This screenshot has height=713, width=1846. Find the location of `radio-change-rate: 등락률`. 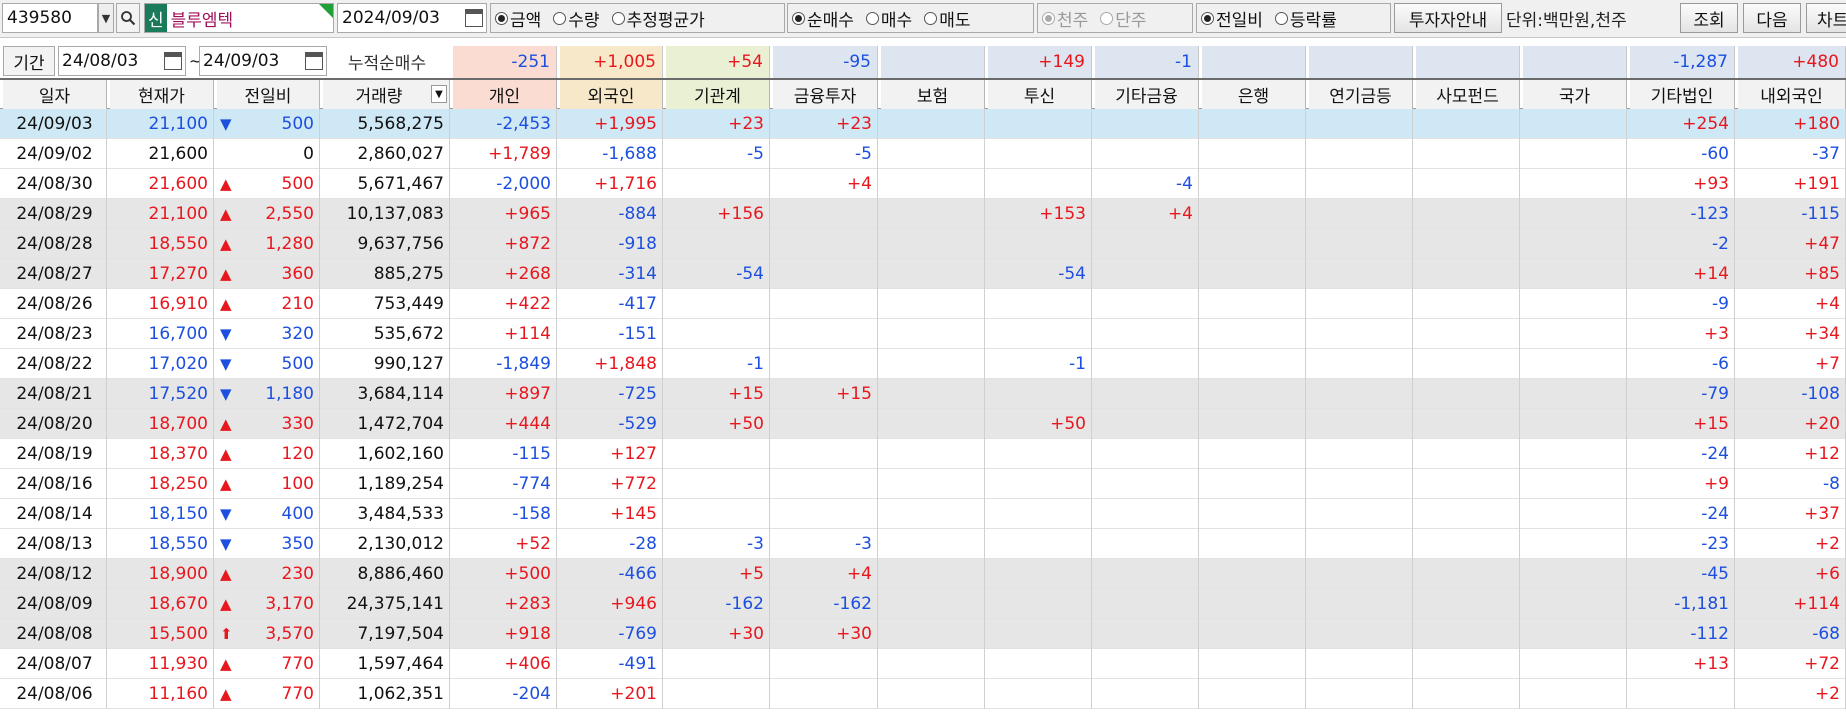

radio-change-rate: 등락률 is located at coordinates (1305, 18).